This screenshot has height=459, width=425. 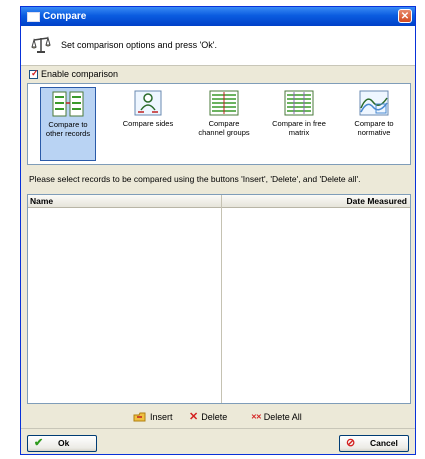 What do you see at coordinates (374, 103) in the screenshot?
I see `compare-normative-icon` at bounding box center [374, 103].